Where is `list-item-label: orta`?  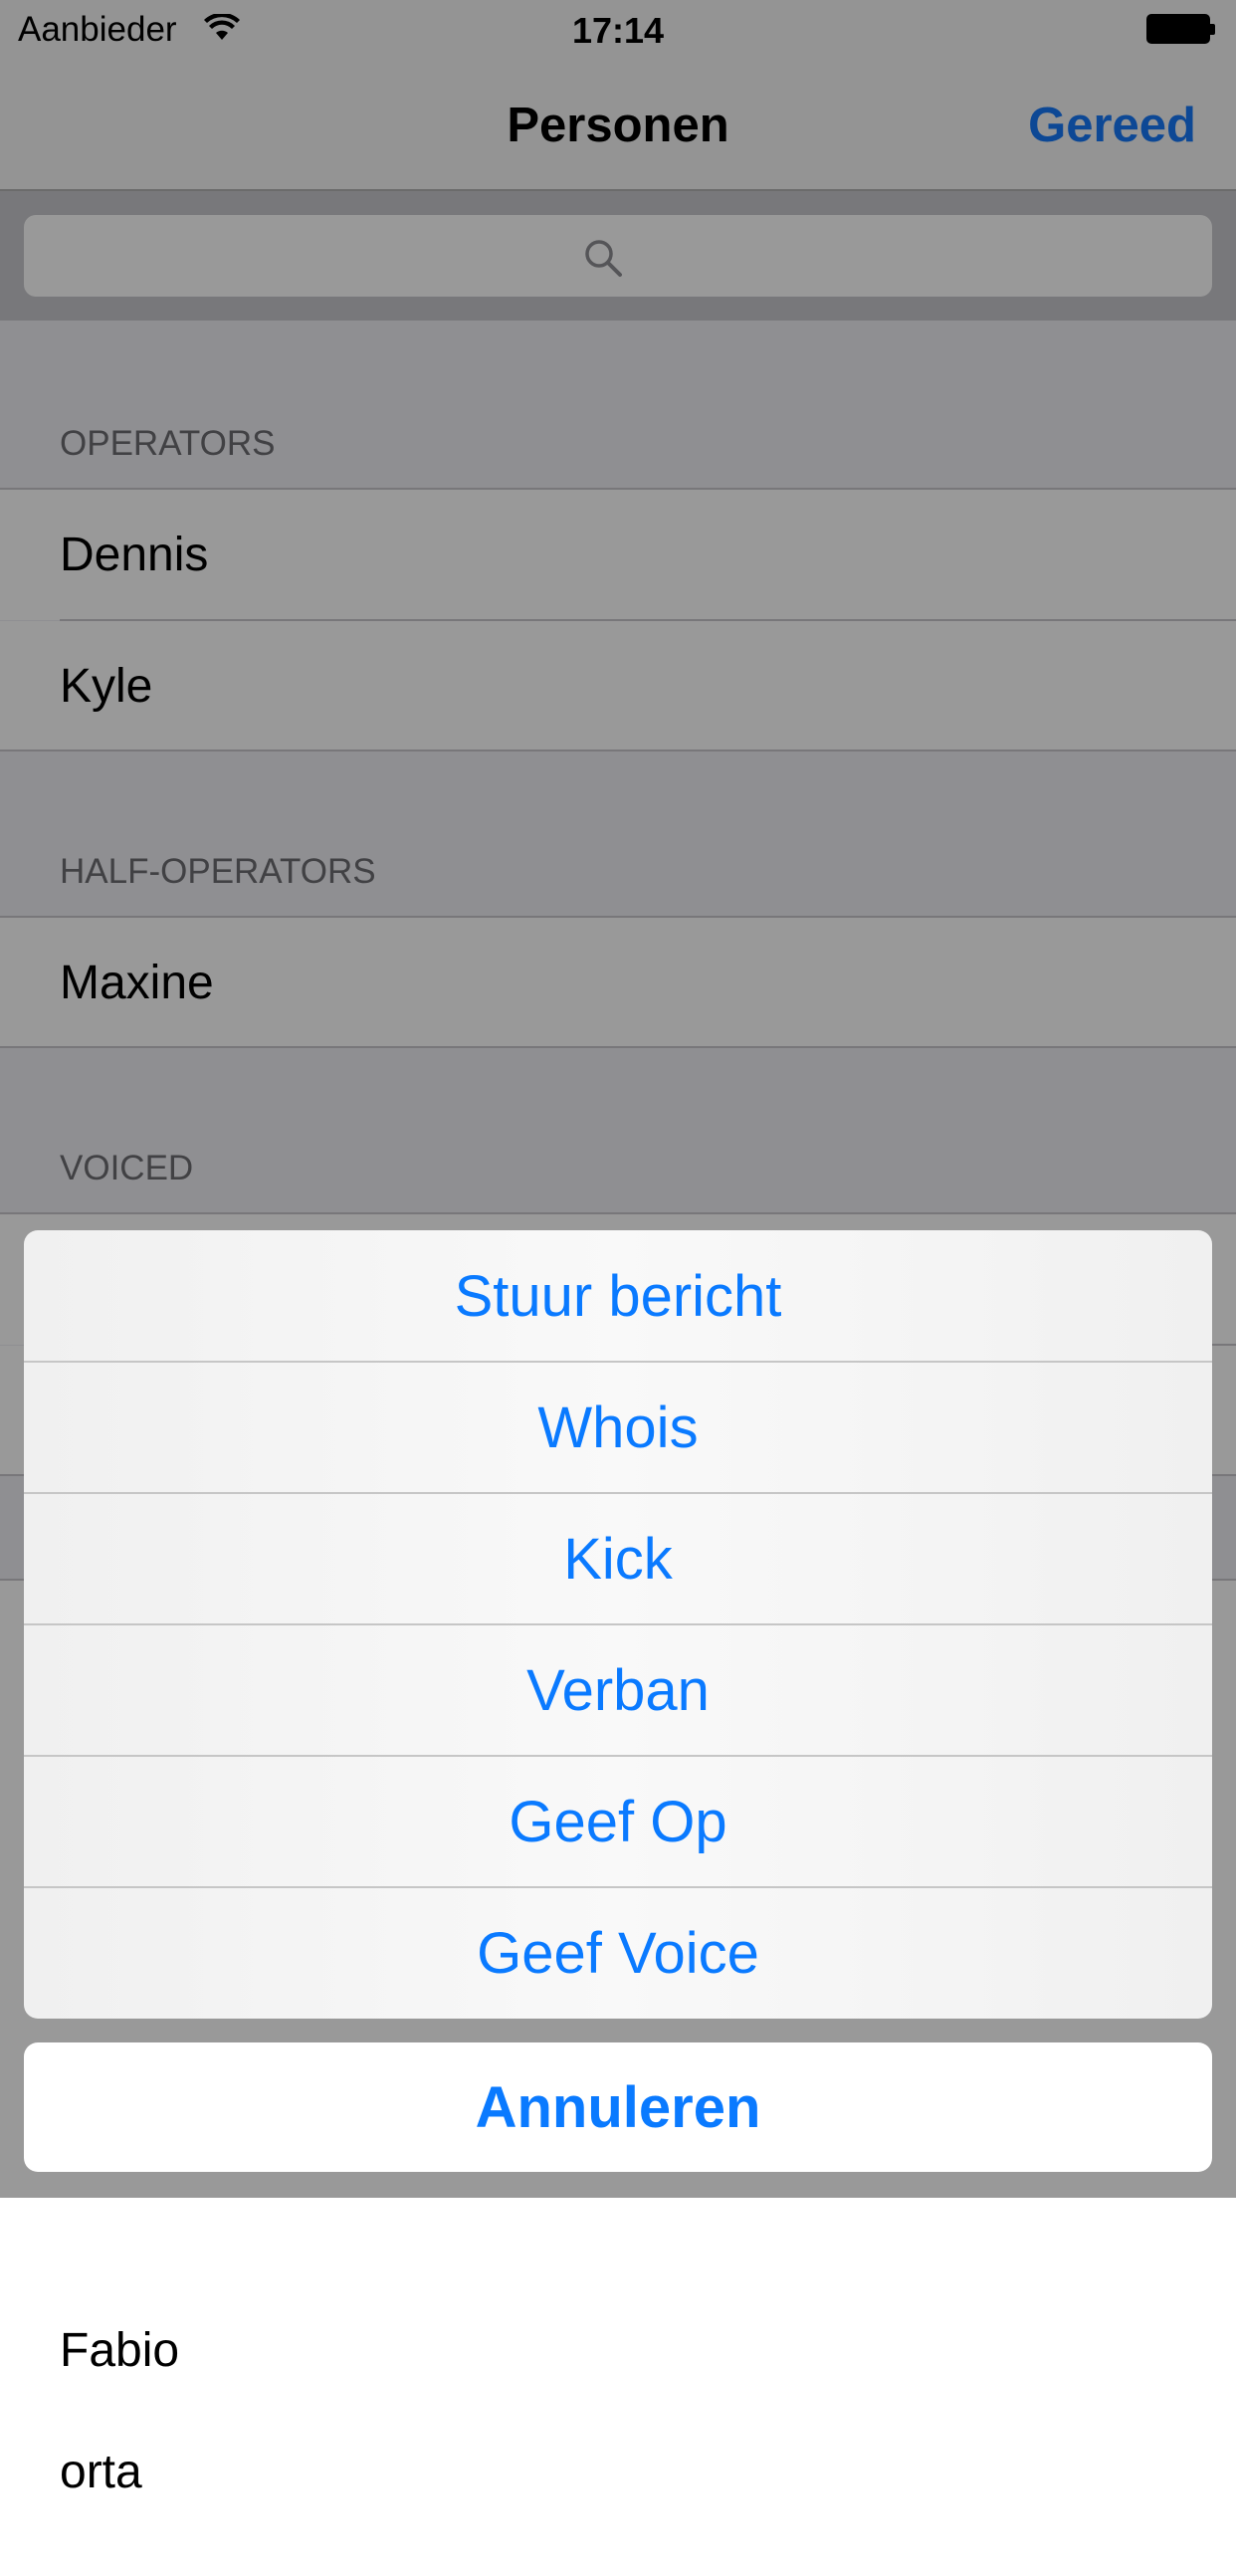
list-item-label: orta is located at coordinates (101, 2472).